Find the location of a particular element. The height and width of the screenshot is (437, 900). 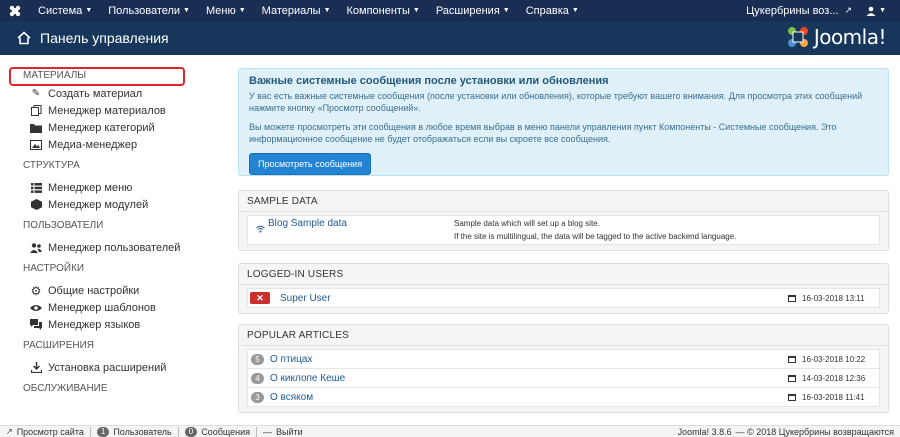

joomla-logo-icon is located at coordinates (15, 10).